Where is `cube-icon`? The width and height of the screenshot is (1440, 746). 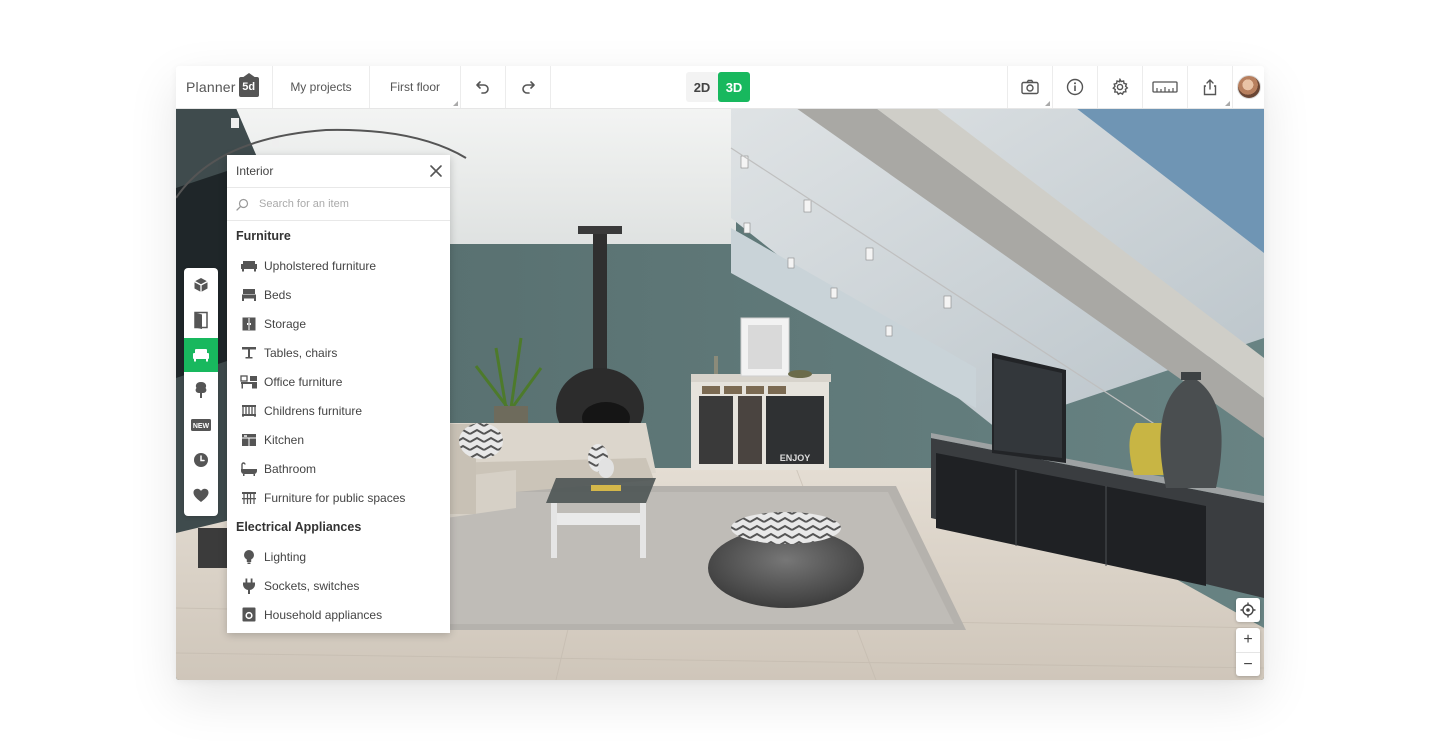 cube-icon is located at coordinates (201, 285).